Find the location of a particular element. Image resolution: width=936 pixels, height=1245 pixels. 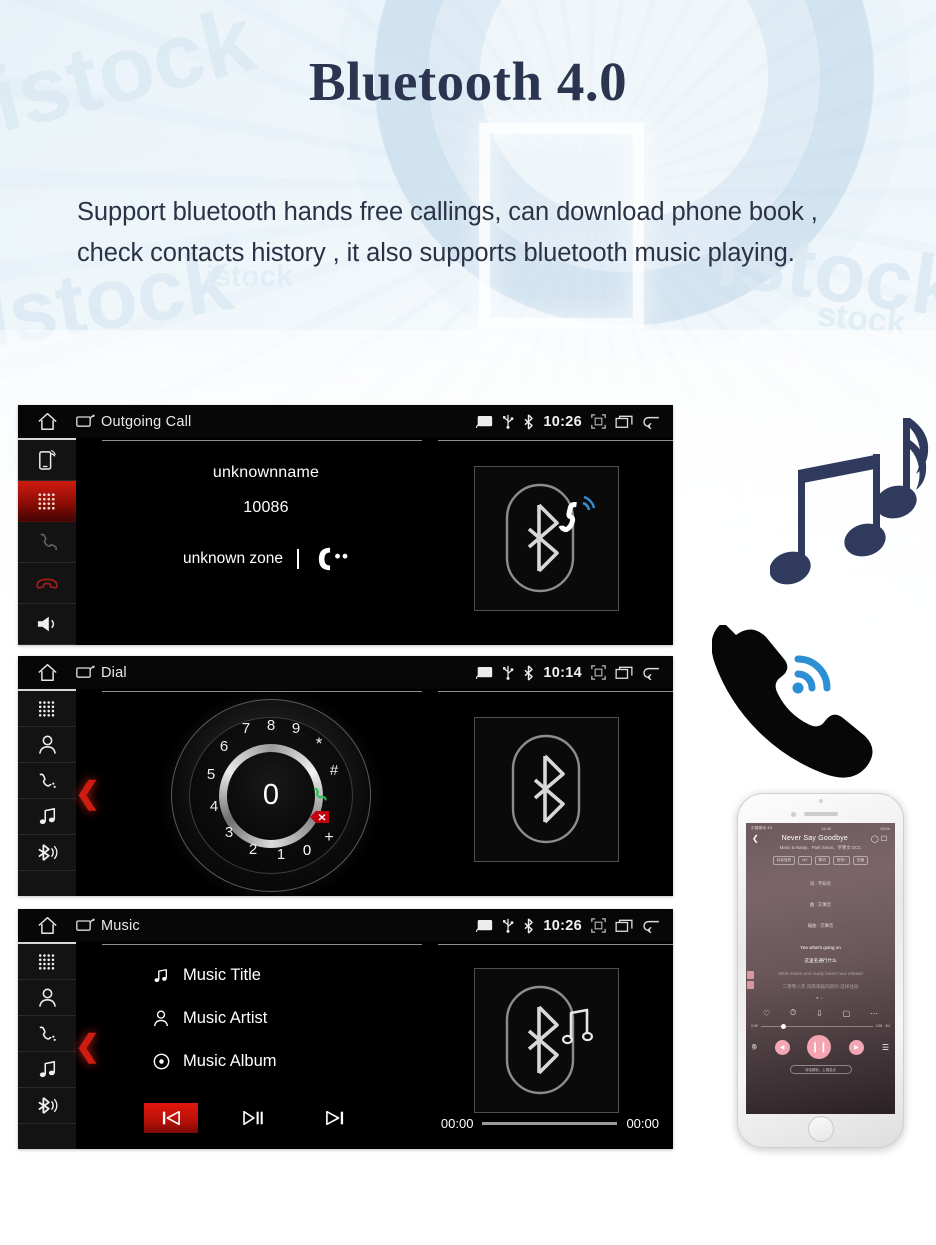

status-bar: Dial 10:14 is located at coordinates (345, 672).